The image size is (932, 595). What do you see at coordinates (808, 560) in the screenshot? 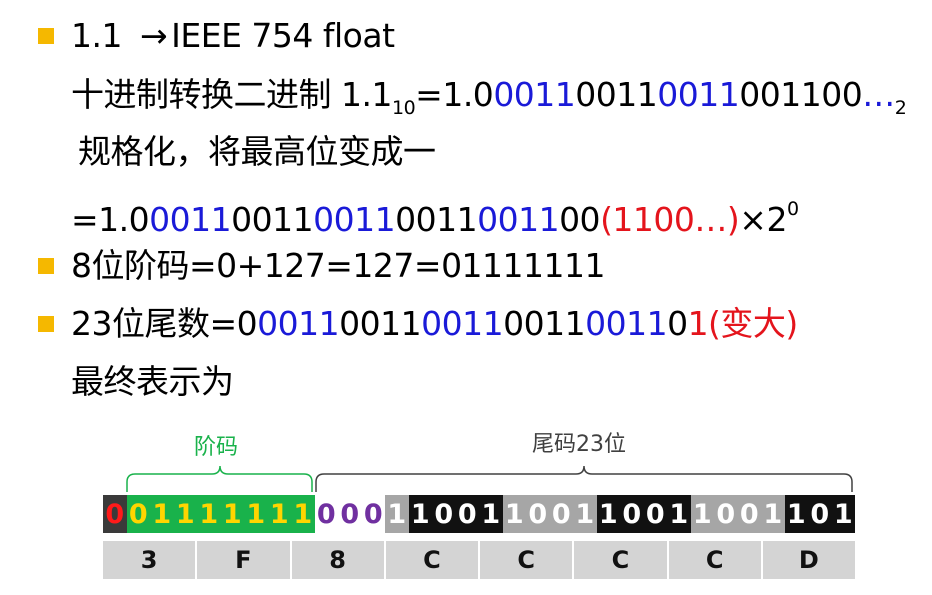
I see `hex-digit: D` at bounding box center [808, 560].